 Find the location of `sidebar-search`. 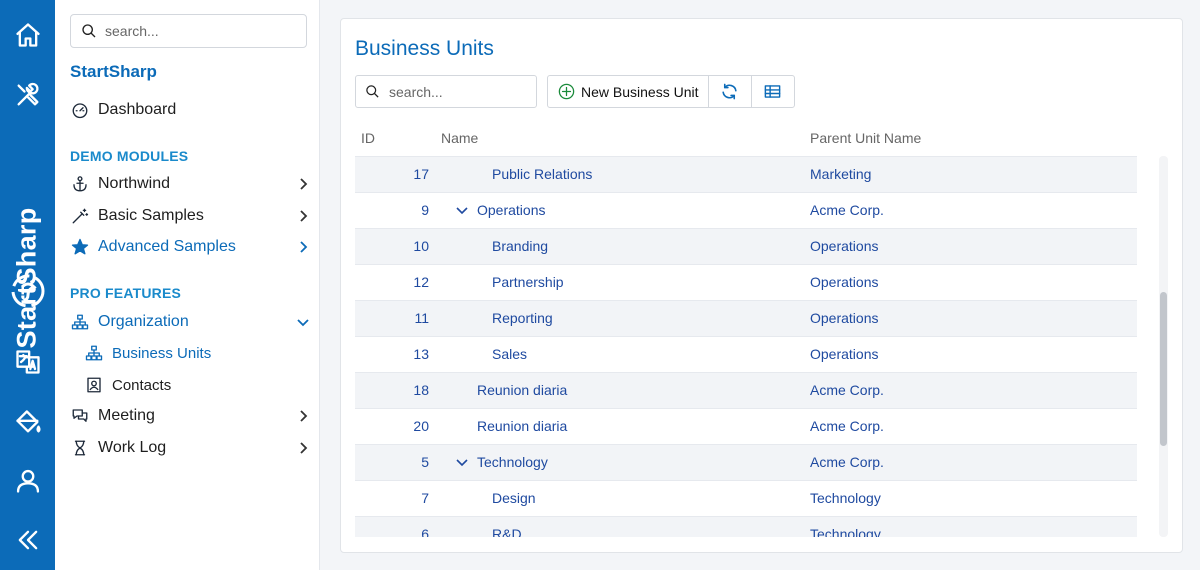

sidebar-search is located at coordinates (188, 31).